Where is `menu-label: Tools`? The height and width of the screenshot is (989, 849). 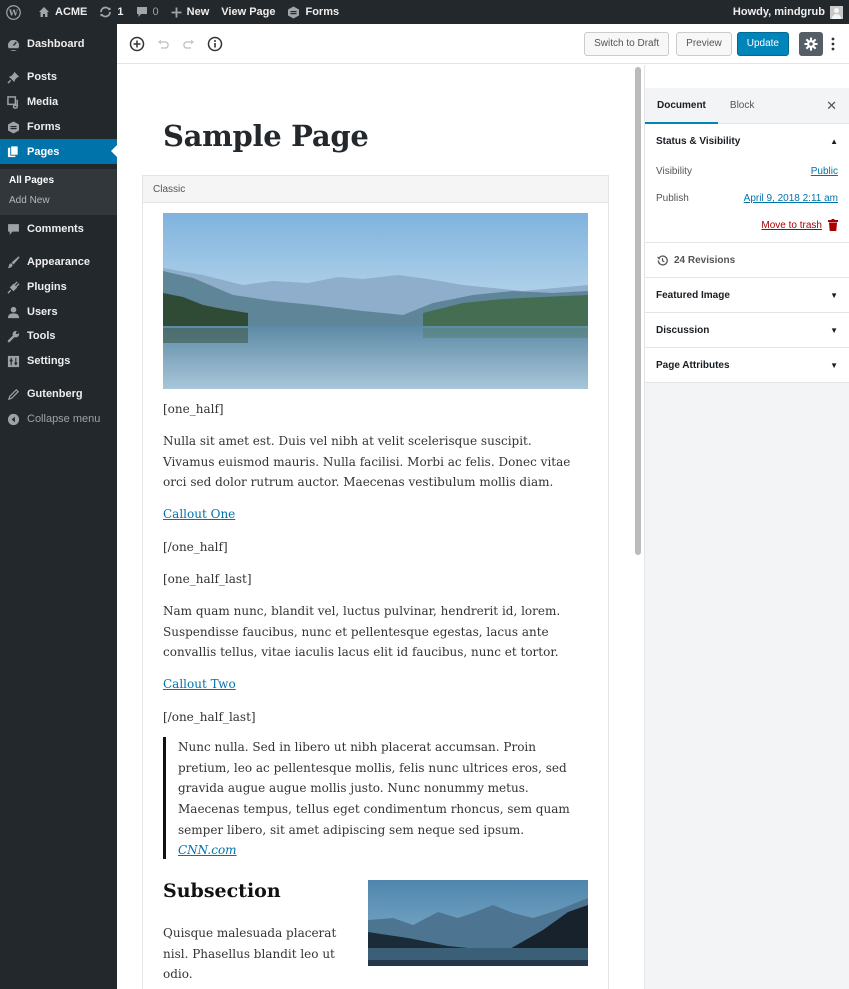 menu-label: Tools is located at coordinates (41, 336).